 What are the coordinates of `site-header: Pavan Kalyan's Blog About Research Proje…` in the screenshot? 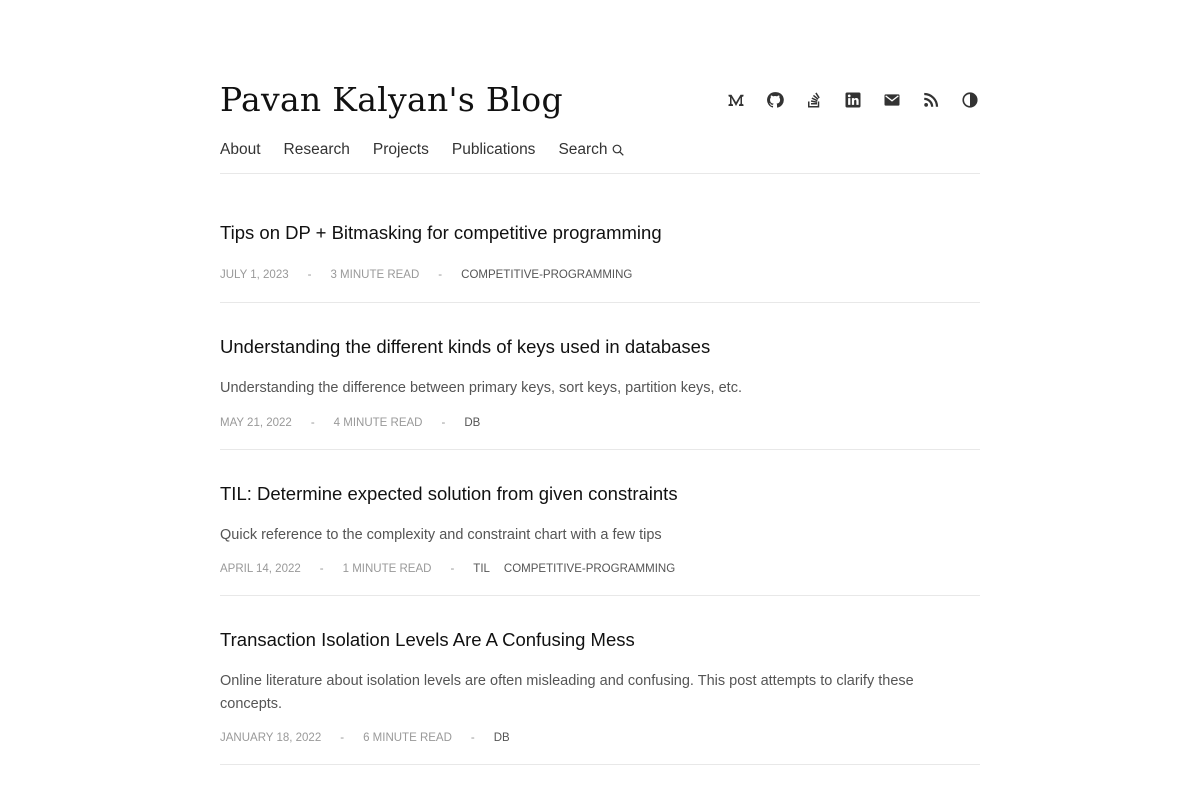 It's located at (600, 87).